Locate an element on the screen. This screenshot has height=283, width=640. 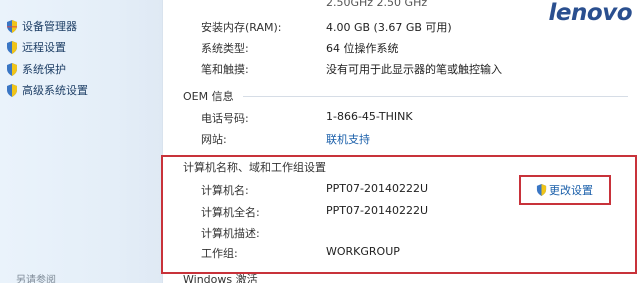
sidebar-item-device-manager: 设备管理器 is located at coordinates (41, 26).